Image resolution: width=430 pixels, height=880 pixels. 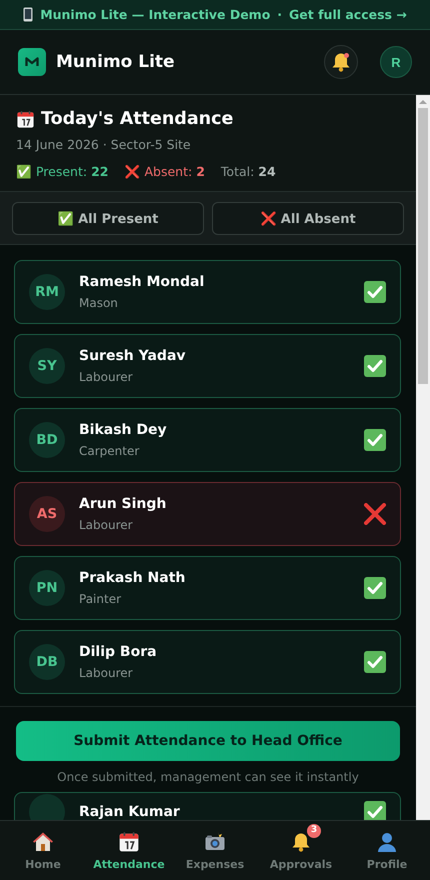 I want to click on stat-present: ✅ Present: 22, so click(x=62, y=171).